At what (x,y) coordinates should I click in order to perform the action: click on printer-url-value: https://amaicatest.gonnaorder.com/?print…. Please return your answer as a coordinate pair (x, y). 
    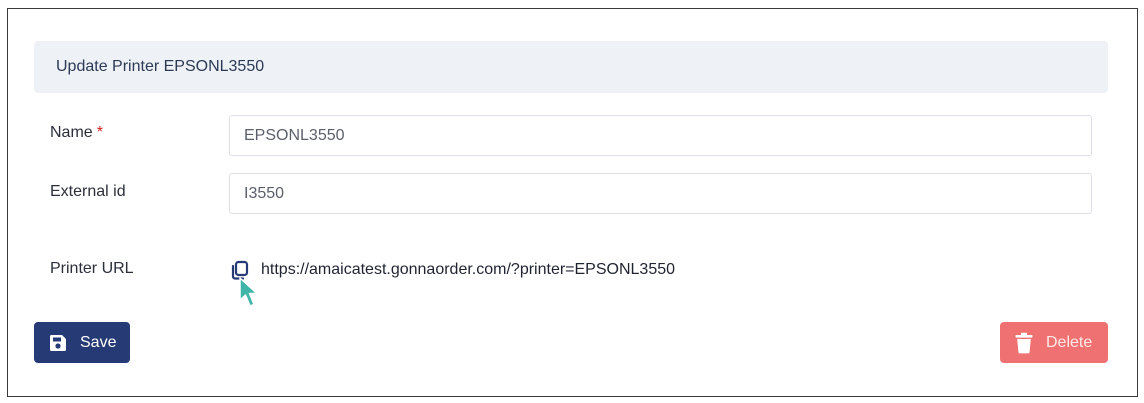
    Looking at the image, I should click on (468, 269).